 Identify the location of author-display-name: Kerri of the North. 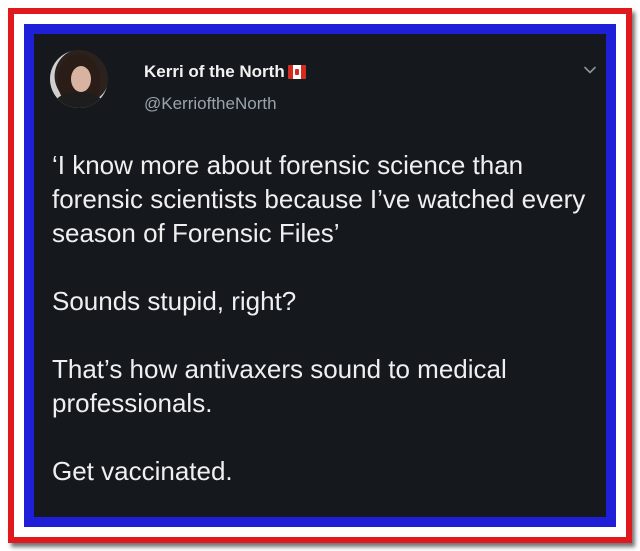
(214, 72).